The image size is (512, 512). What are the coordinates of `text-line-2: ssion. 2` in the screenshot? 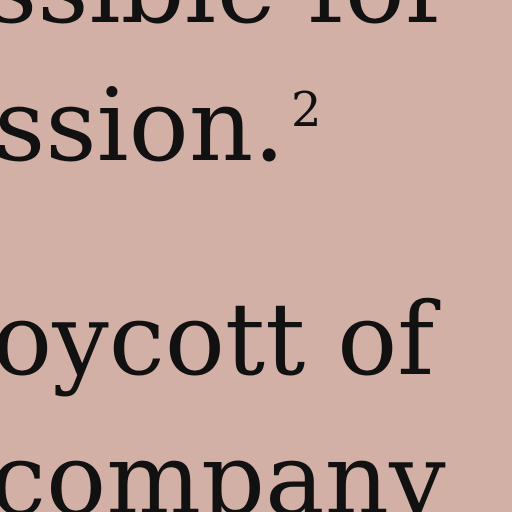 It's located at (161, 126).